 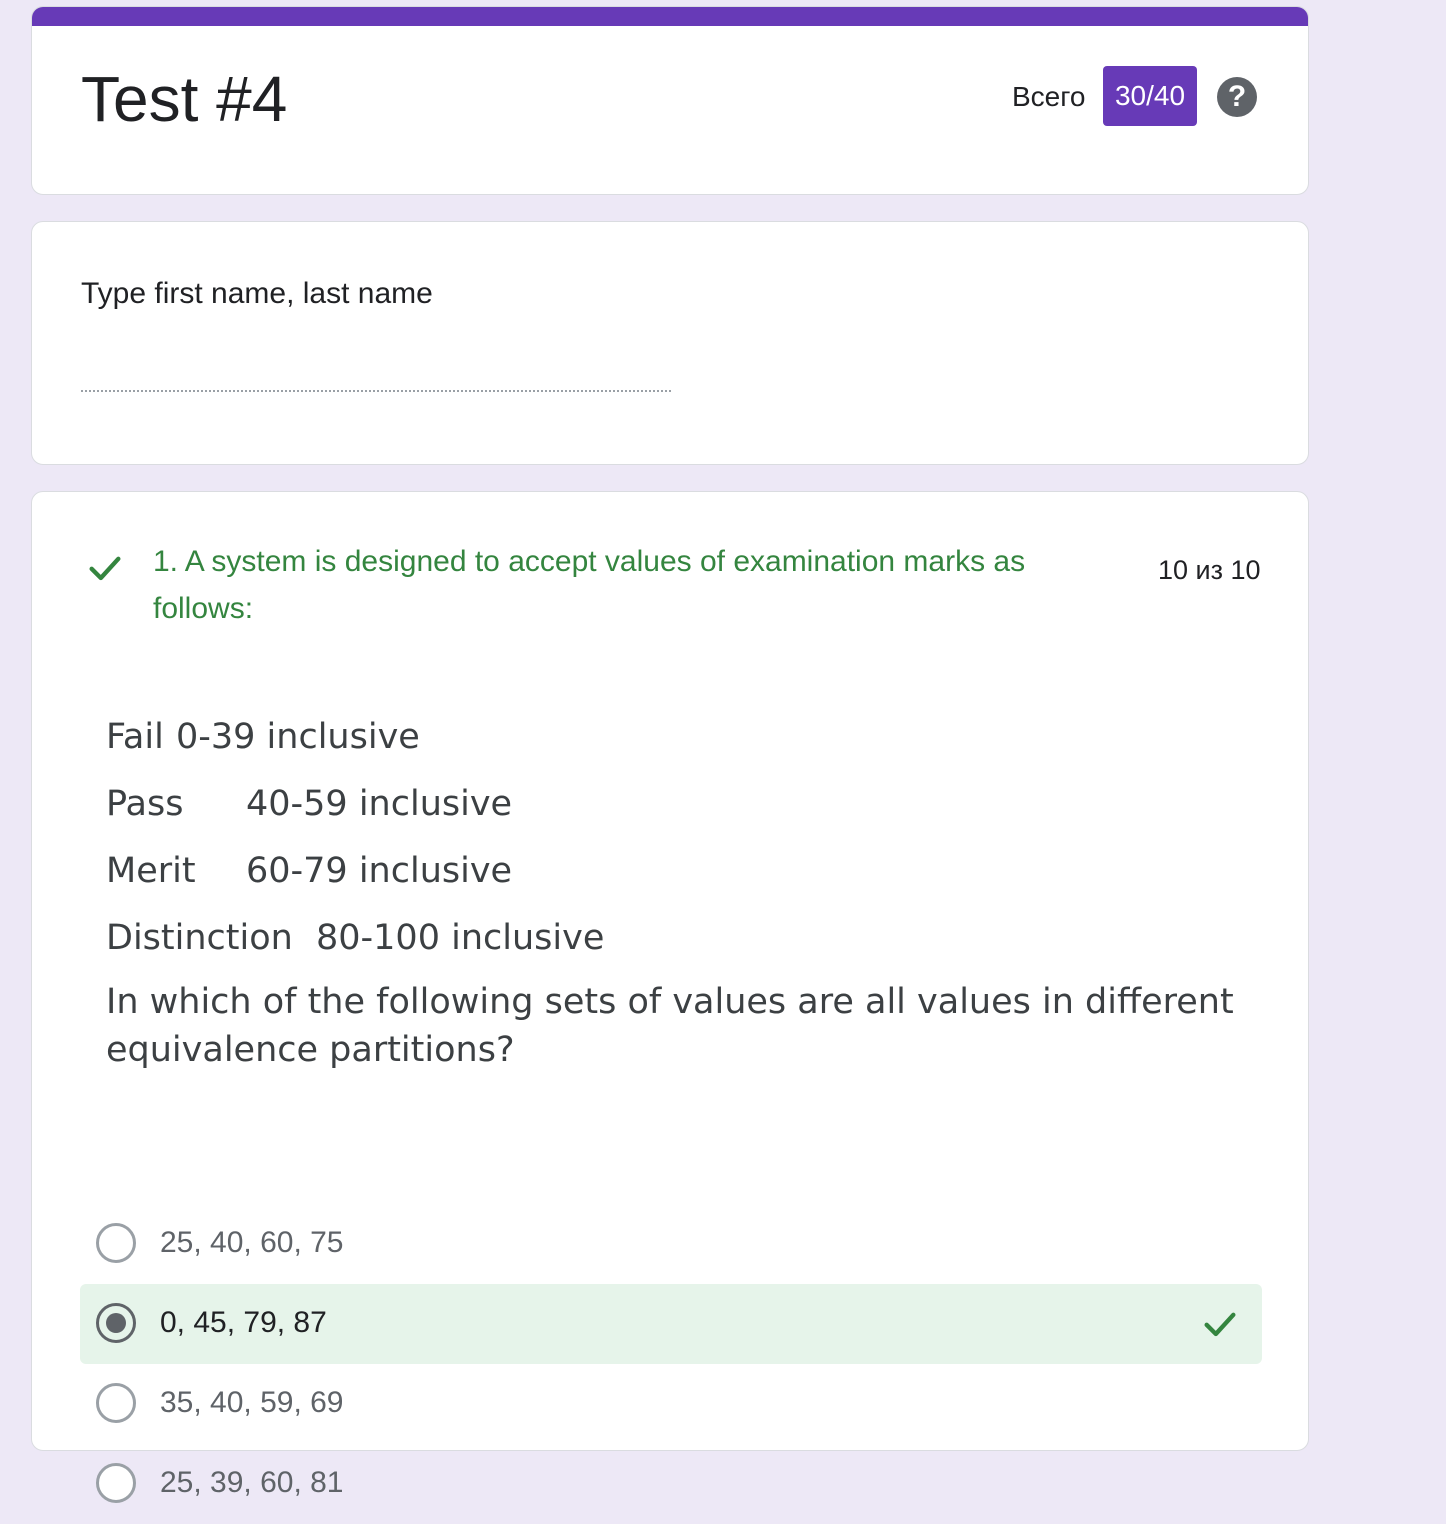 What do you see at coordinates (151, 871) in the screenshot?
I see `grade-name: Merit` at bounding box center [151, 871].